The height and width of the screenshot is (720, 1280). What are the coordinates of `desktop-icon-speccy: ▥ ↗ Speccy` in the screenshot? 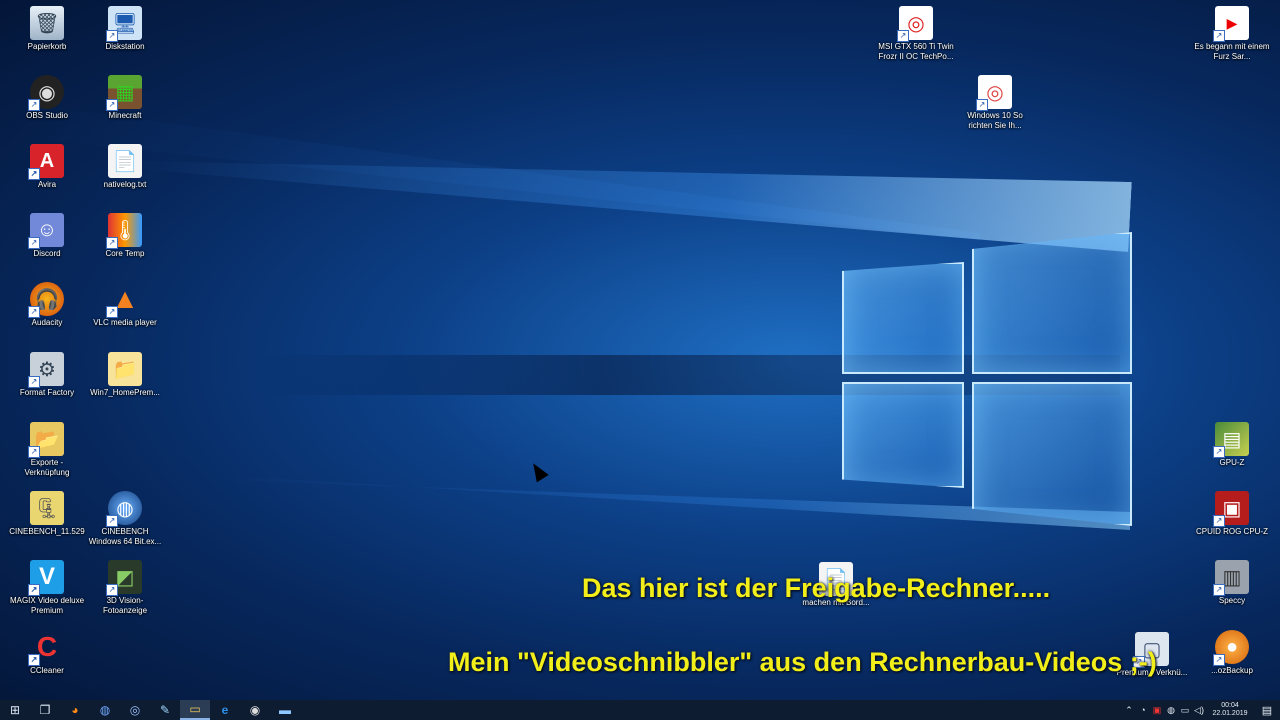 It's located at (1232, 583).